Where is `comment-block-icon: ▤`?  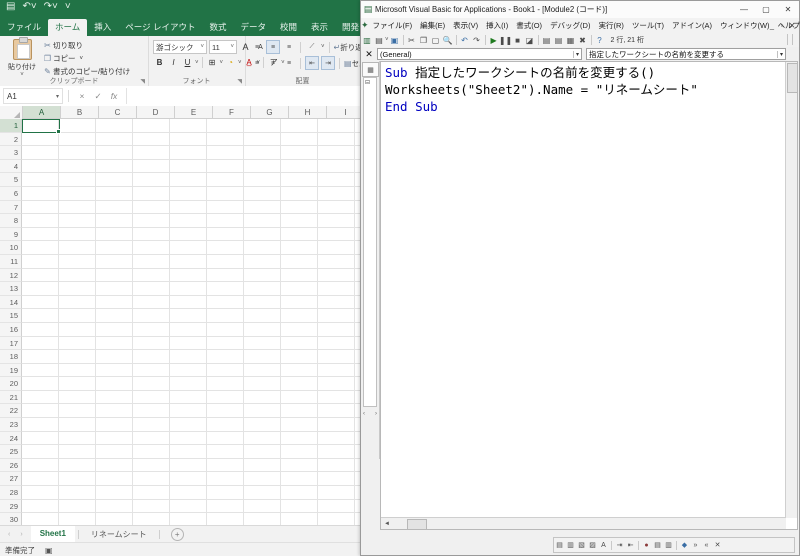 comment-block-icon: ▤ is located at coordinates (657, 545).